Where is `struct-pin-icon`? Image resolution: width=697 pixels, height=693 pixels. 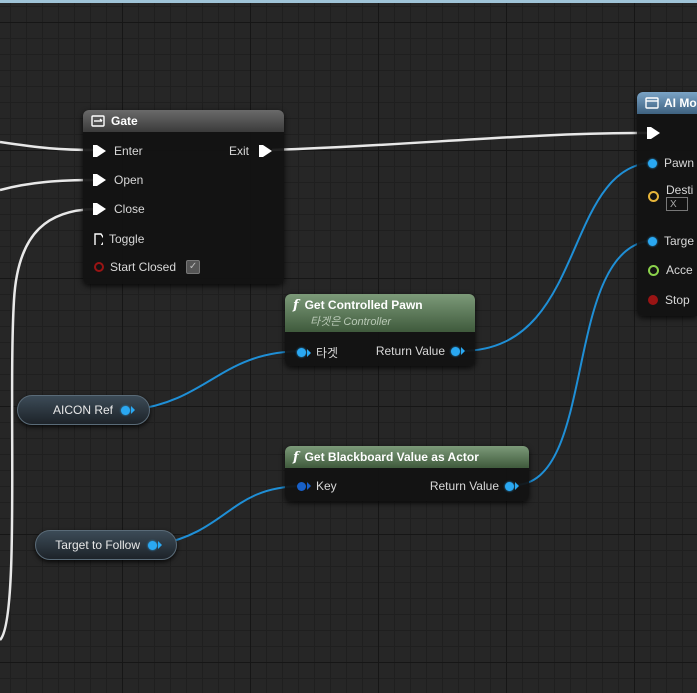
struct-pin-icon is located at coordinates (301, 486).